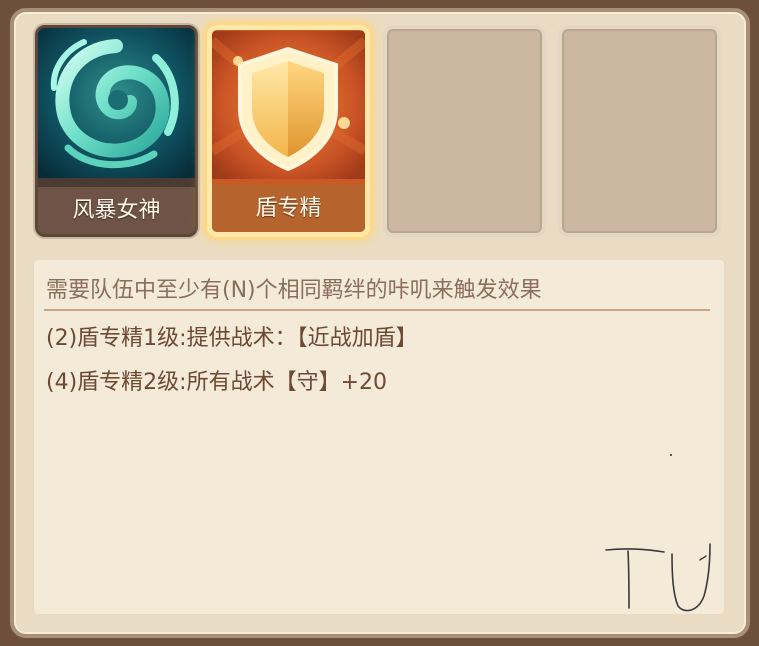  I want to click on slot-label: 盾专精, so click(288, 208).